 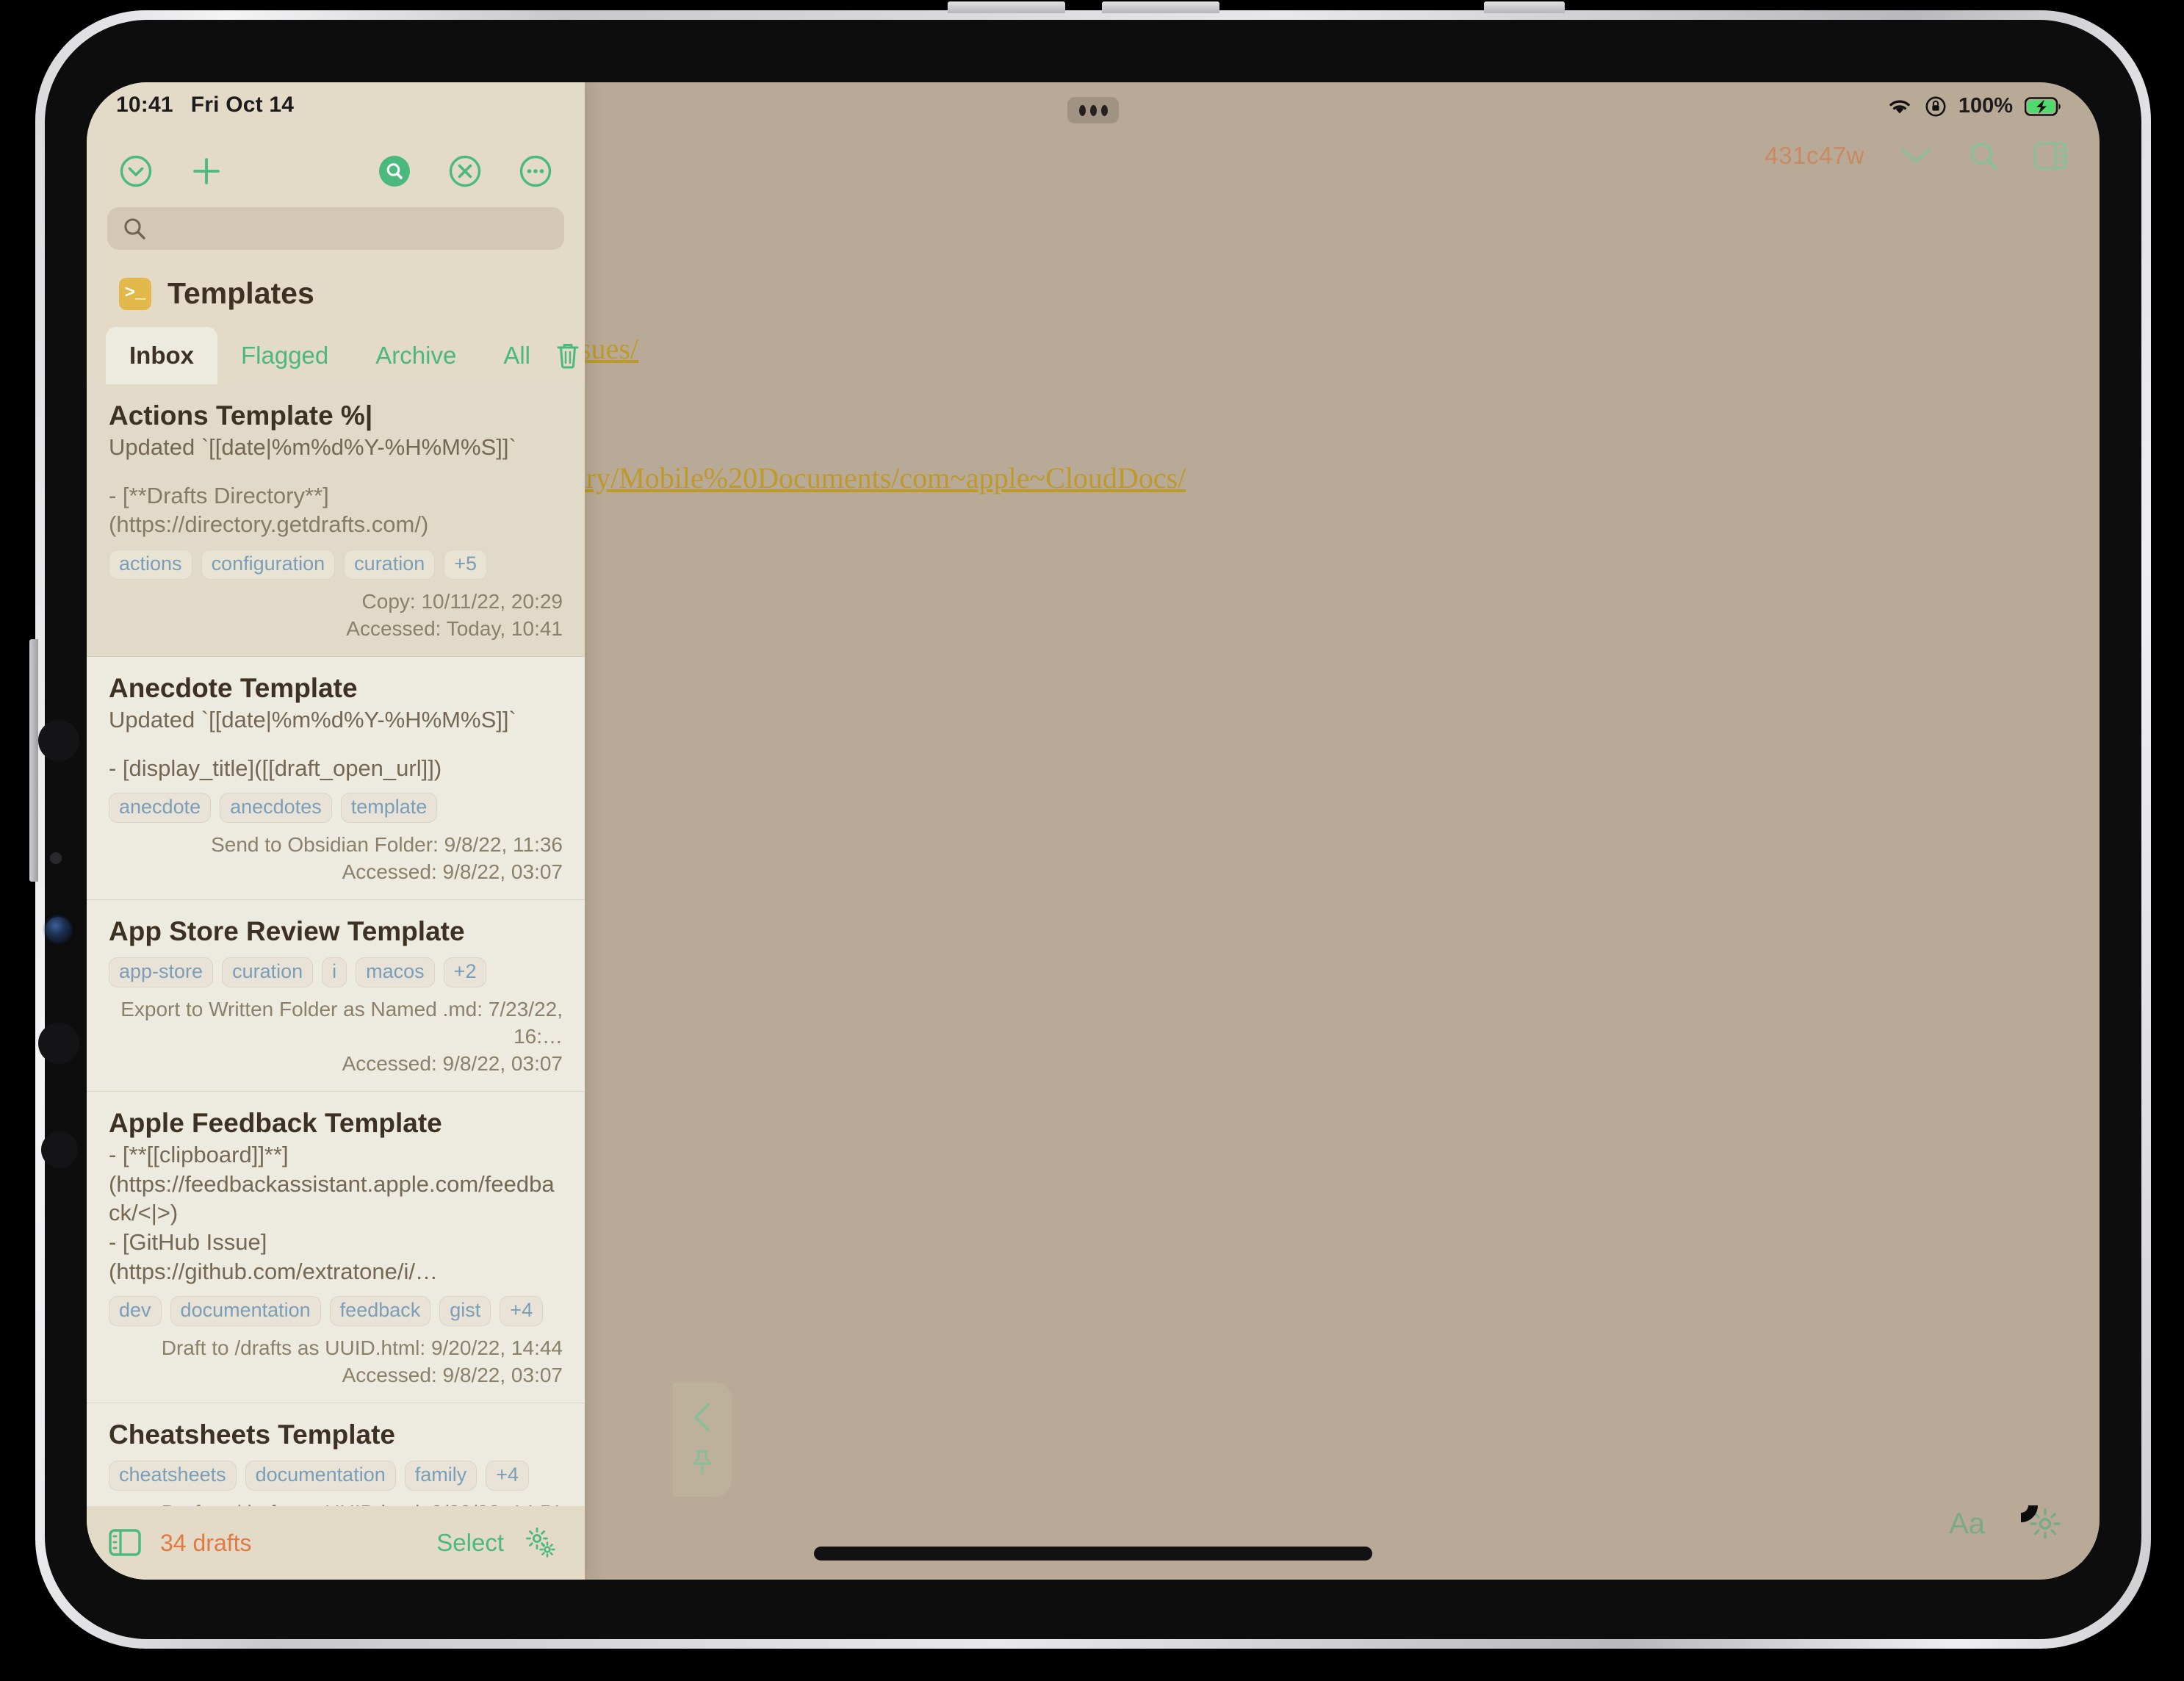 I want to click on battery-charging-icon, so click(x=2043, y=106).